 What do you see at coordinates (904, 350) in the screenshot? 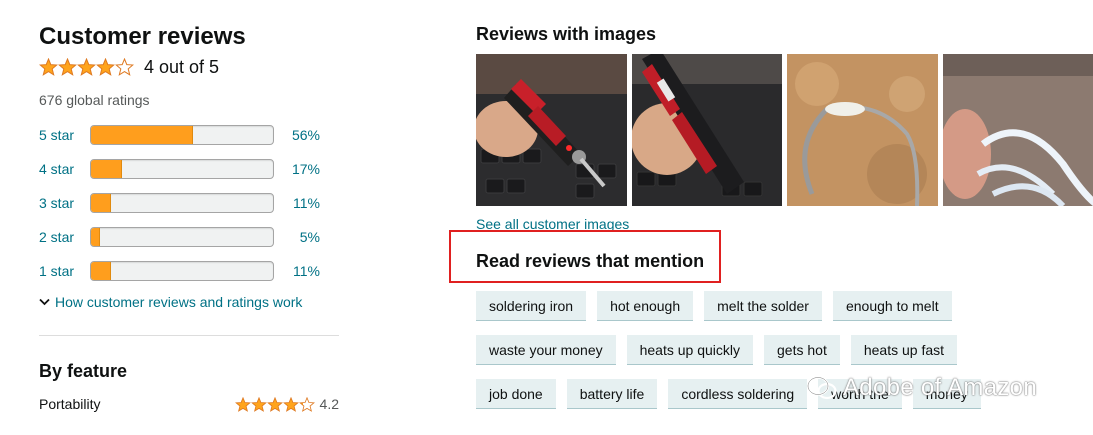
I see `mention-chip: heats up fast` at bounding box center [904, 350].